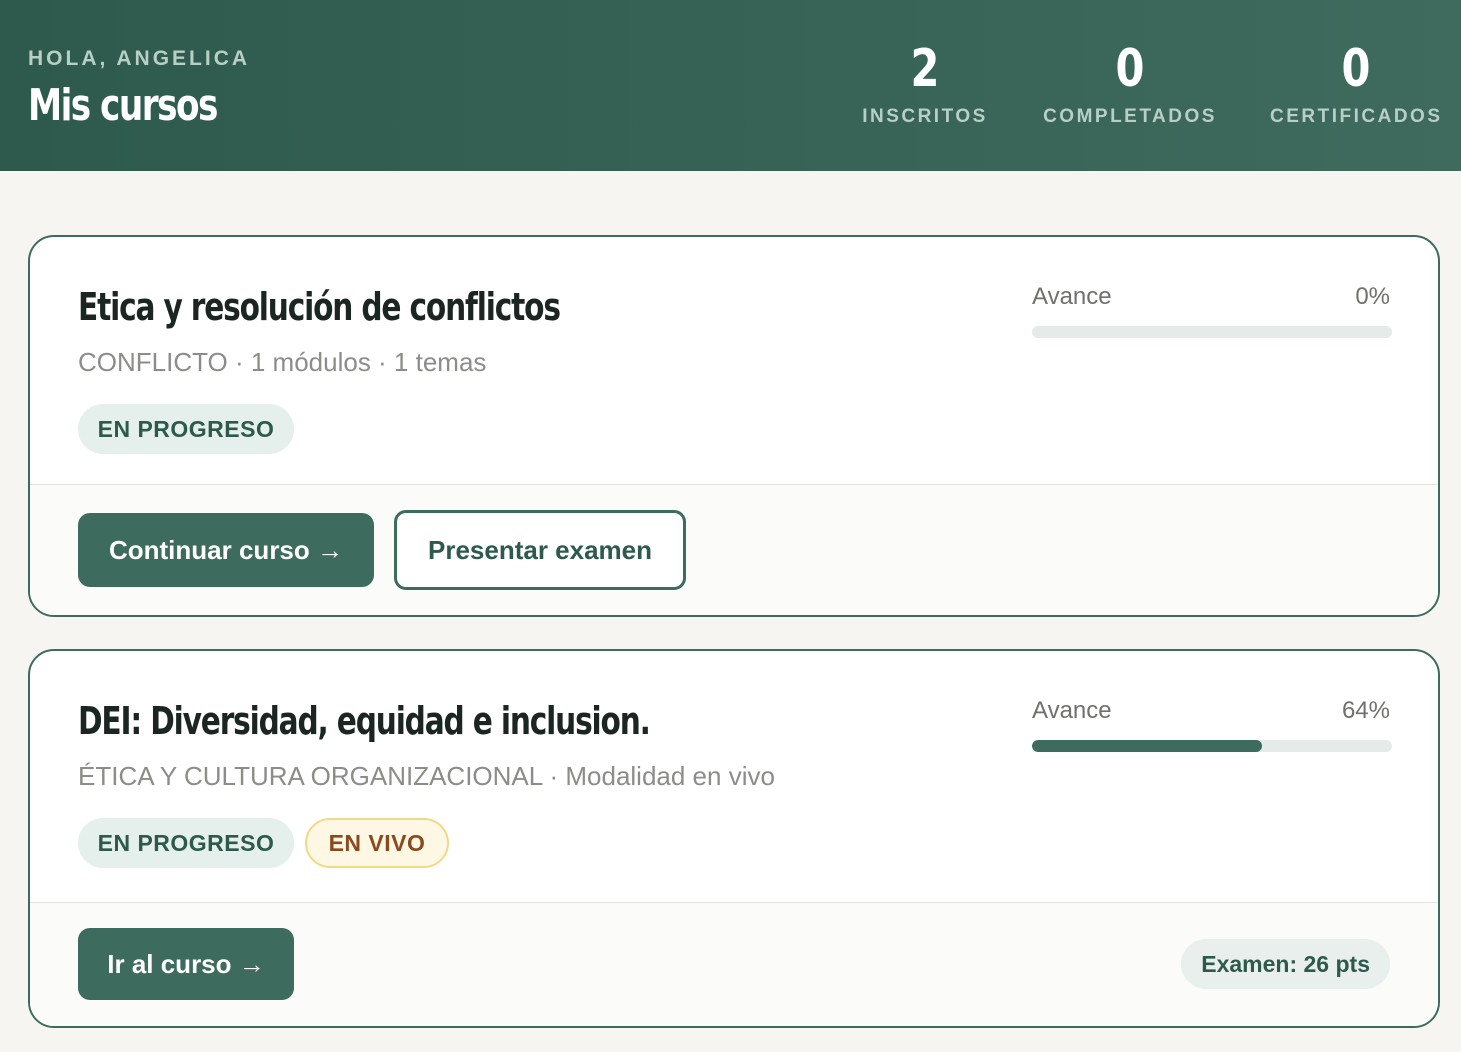  What do you see at coordinates (1356, 116) in the screenshot?
I see `stat-certificates-label: CERTIFICADOS` at bounding box center [1356, 116].